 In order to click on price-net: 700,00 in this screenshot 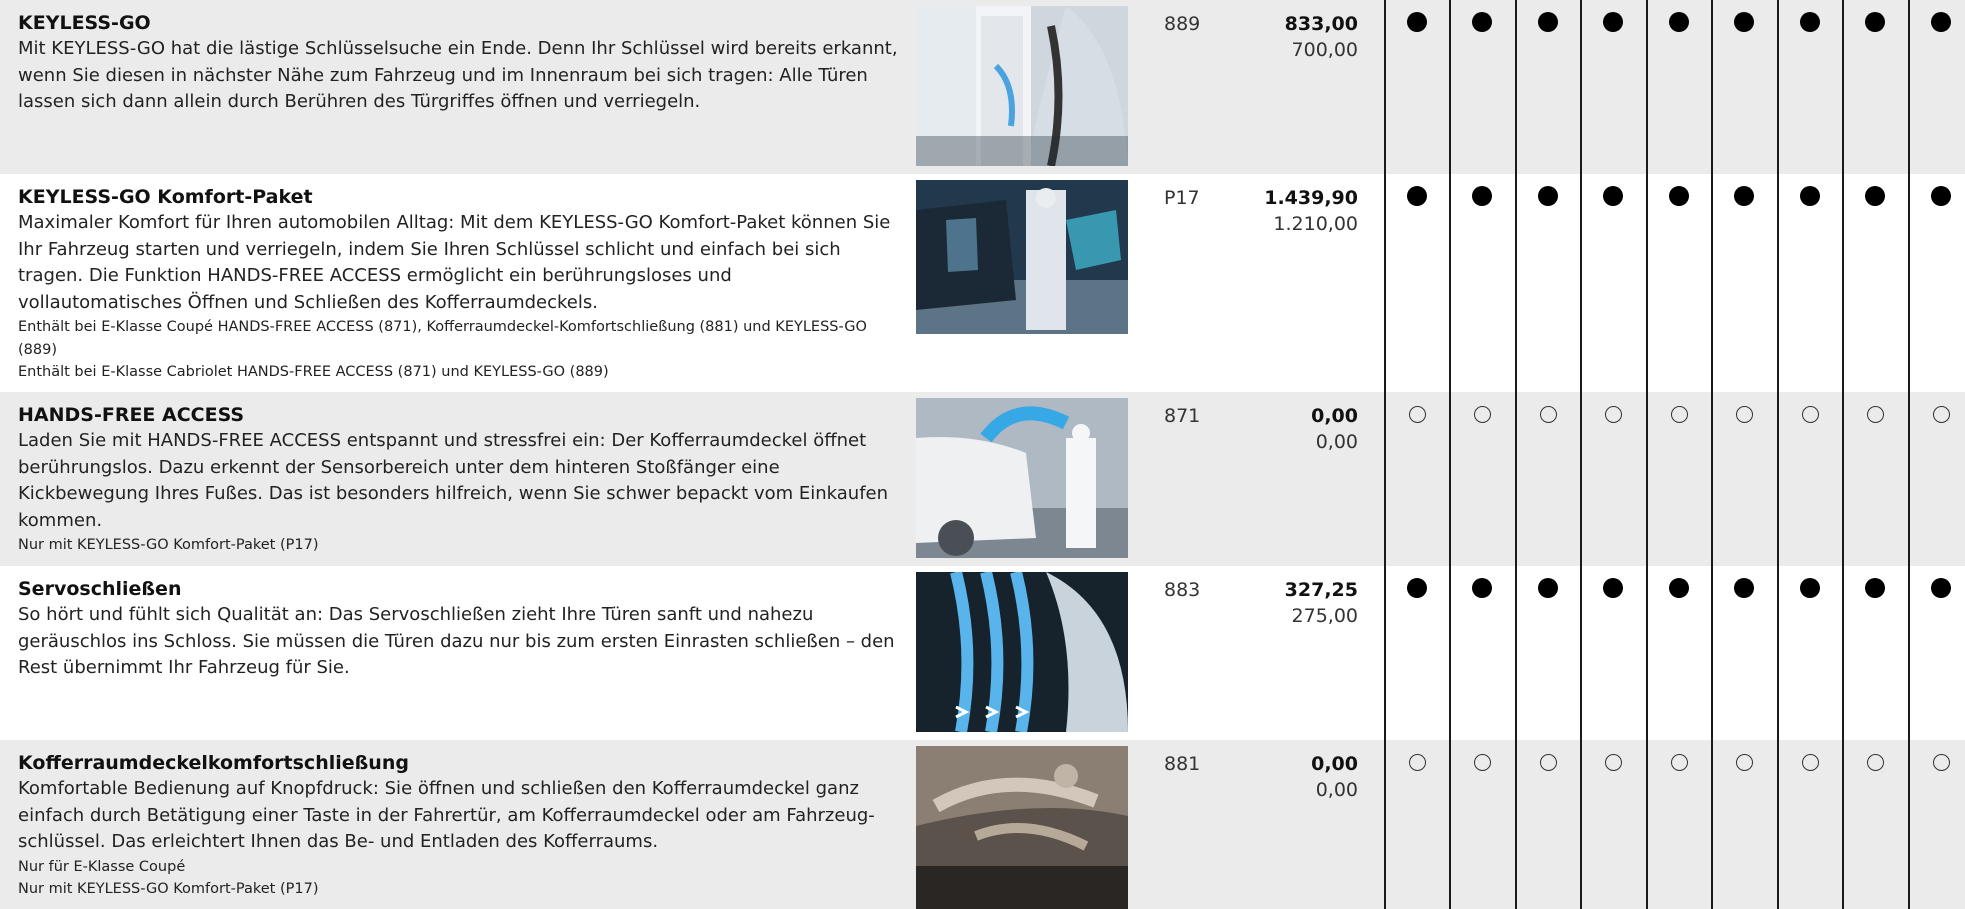, I will do `click(1324, 50)`.